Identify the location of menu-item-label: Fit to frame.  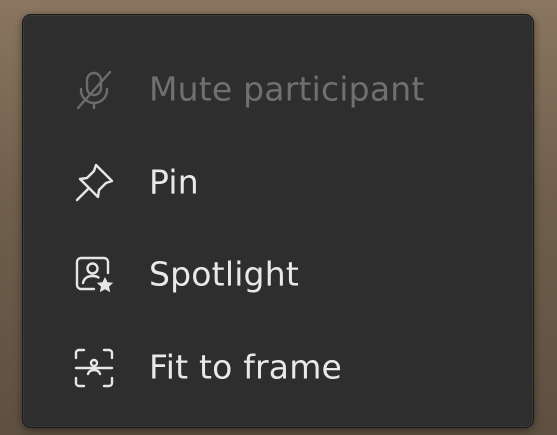
(246, 367).